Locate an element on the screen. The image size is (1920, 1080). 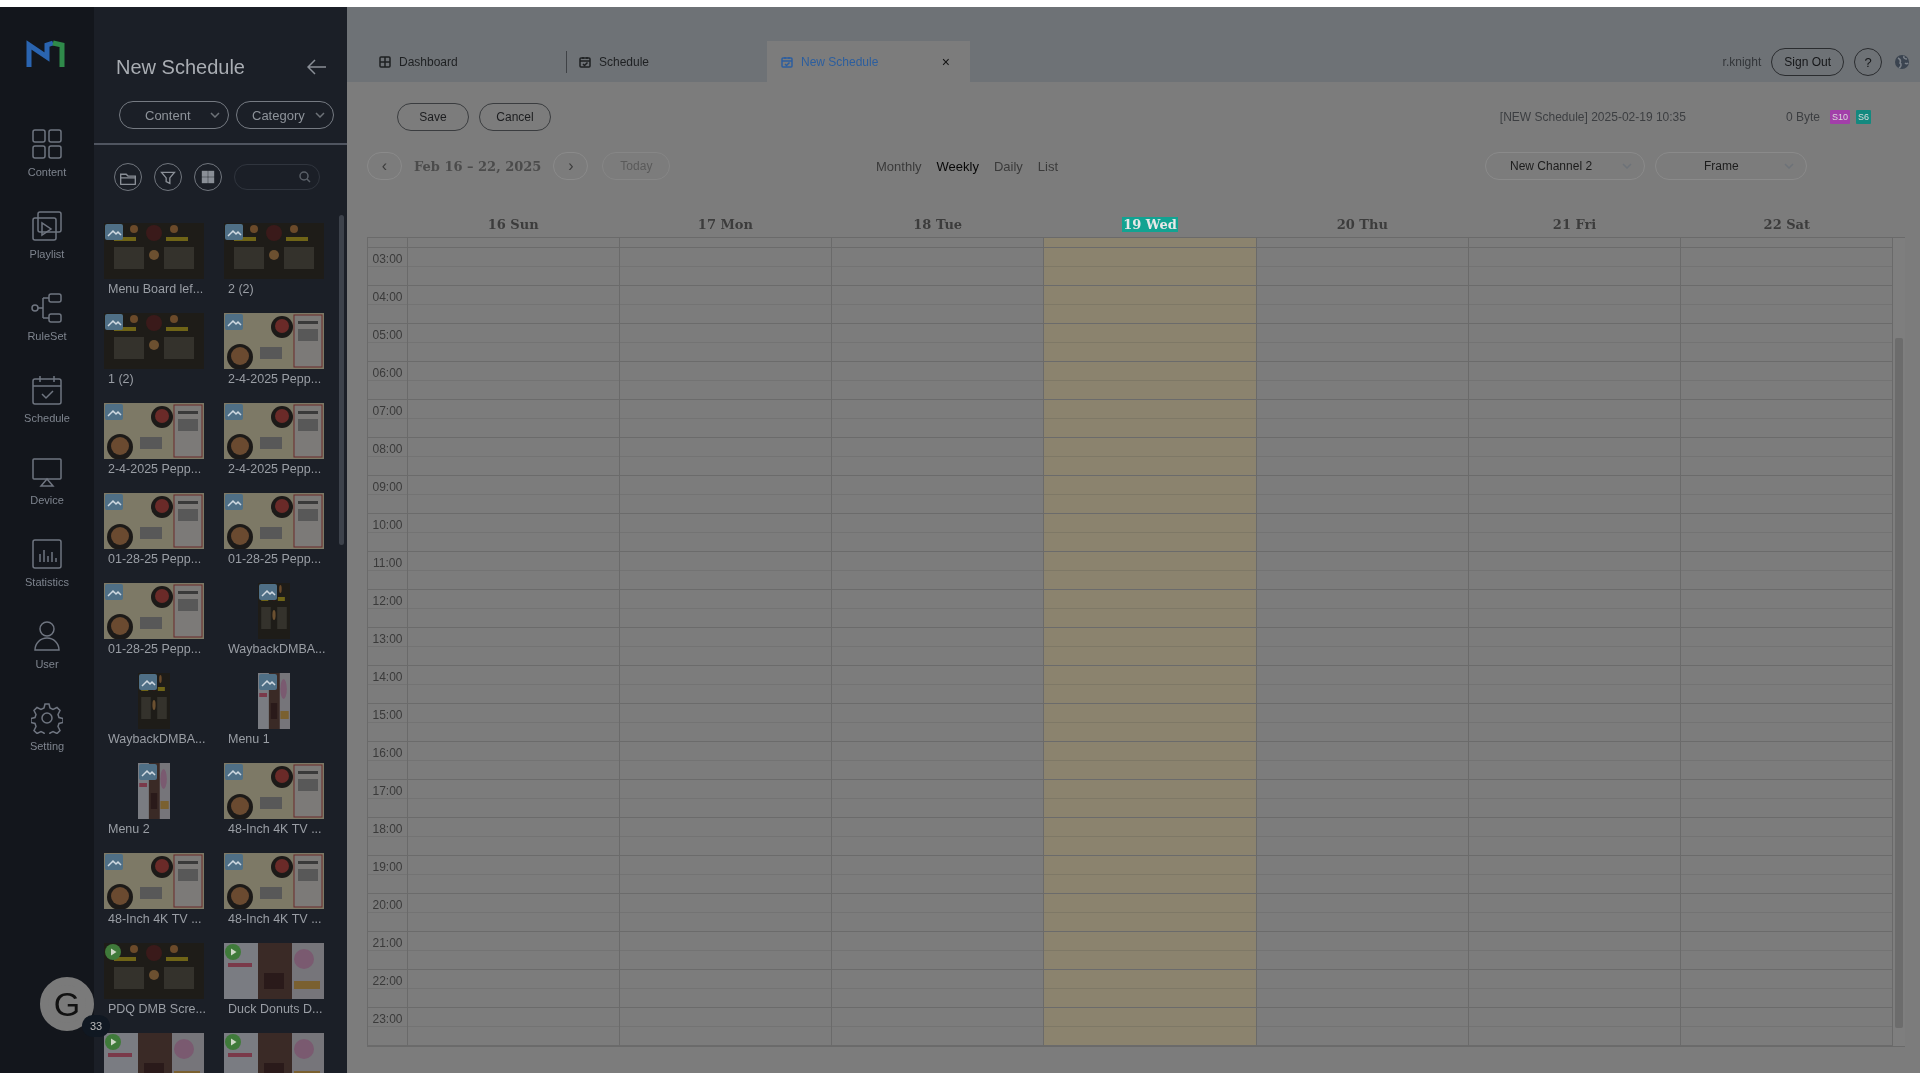
close-button: × is located at coordinates (945, 61).